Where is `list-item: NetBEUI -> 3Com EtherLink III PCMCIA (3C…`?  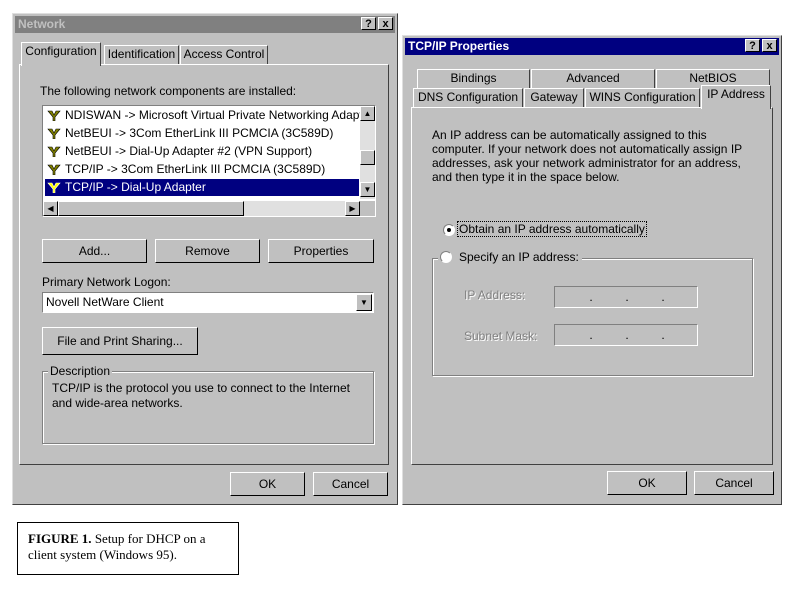
list-item: NetBEUI -> 3Com EtherLink III PCMCIA (3C… is located at coordinates (202, 133).